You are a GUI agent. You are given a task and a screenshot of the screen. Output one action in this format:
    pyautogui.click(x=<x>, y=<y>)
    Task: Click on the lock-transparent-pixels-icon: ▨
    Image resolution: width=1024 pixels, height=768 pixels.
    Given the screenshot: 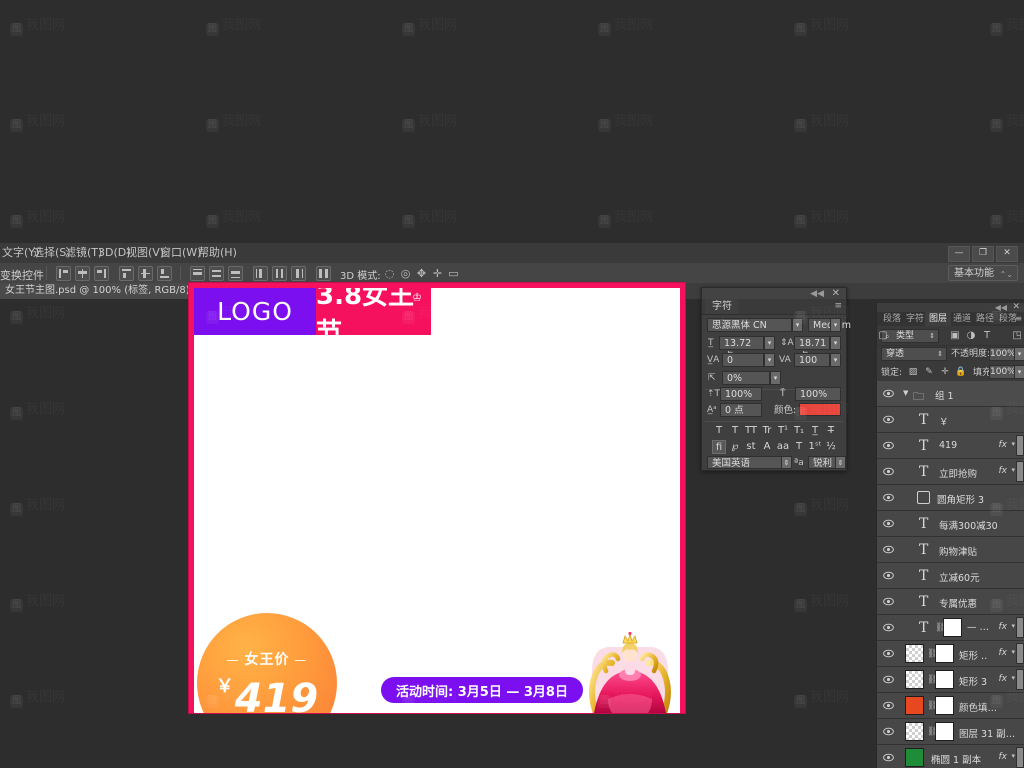 What is the action you would take?
    pyautogui.click(x=913, y=372)
    